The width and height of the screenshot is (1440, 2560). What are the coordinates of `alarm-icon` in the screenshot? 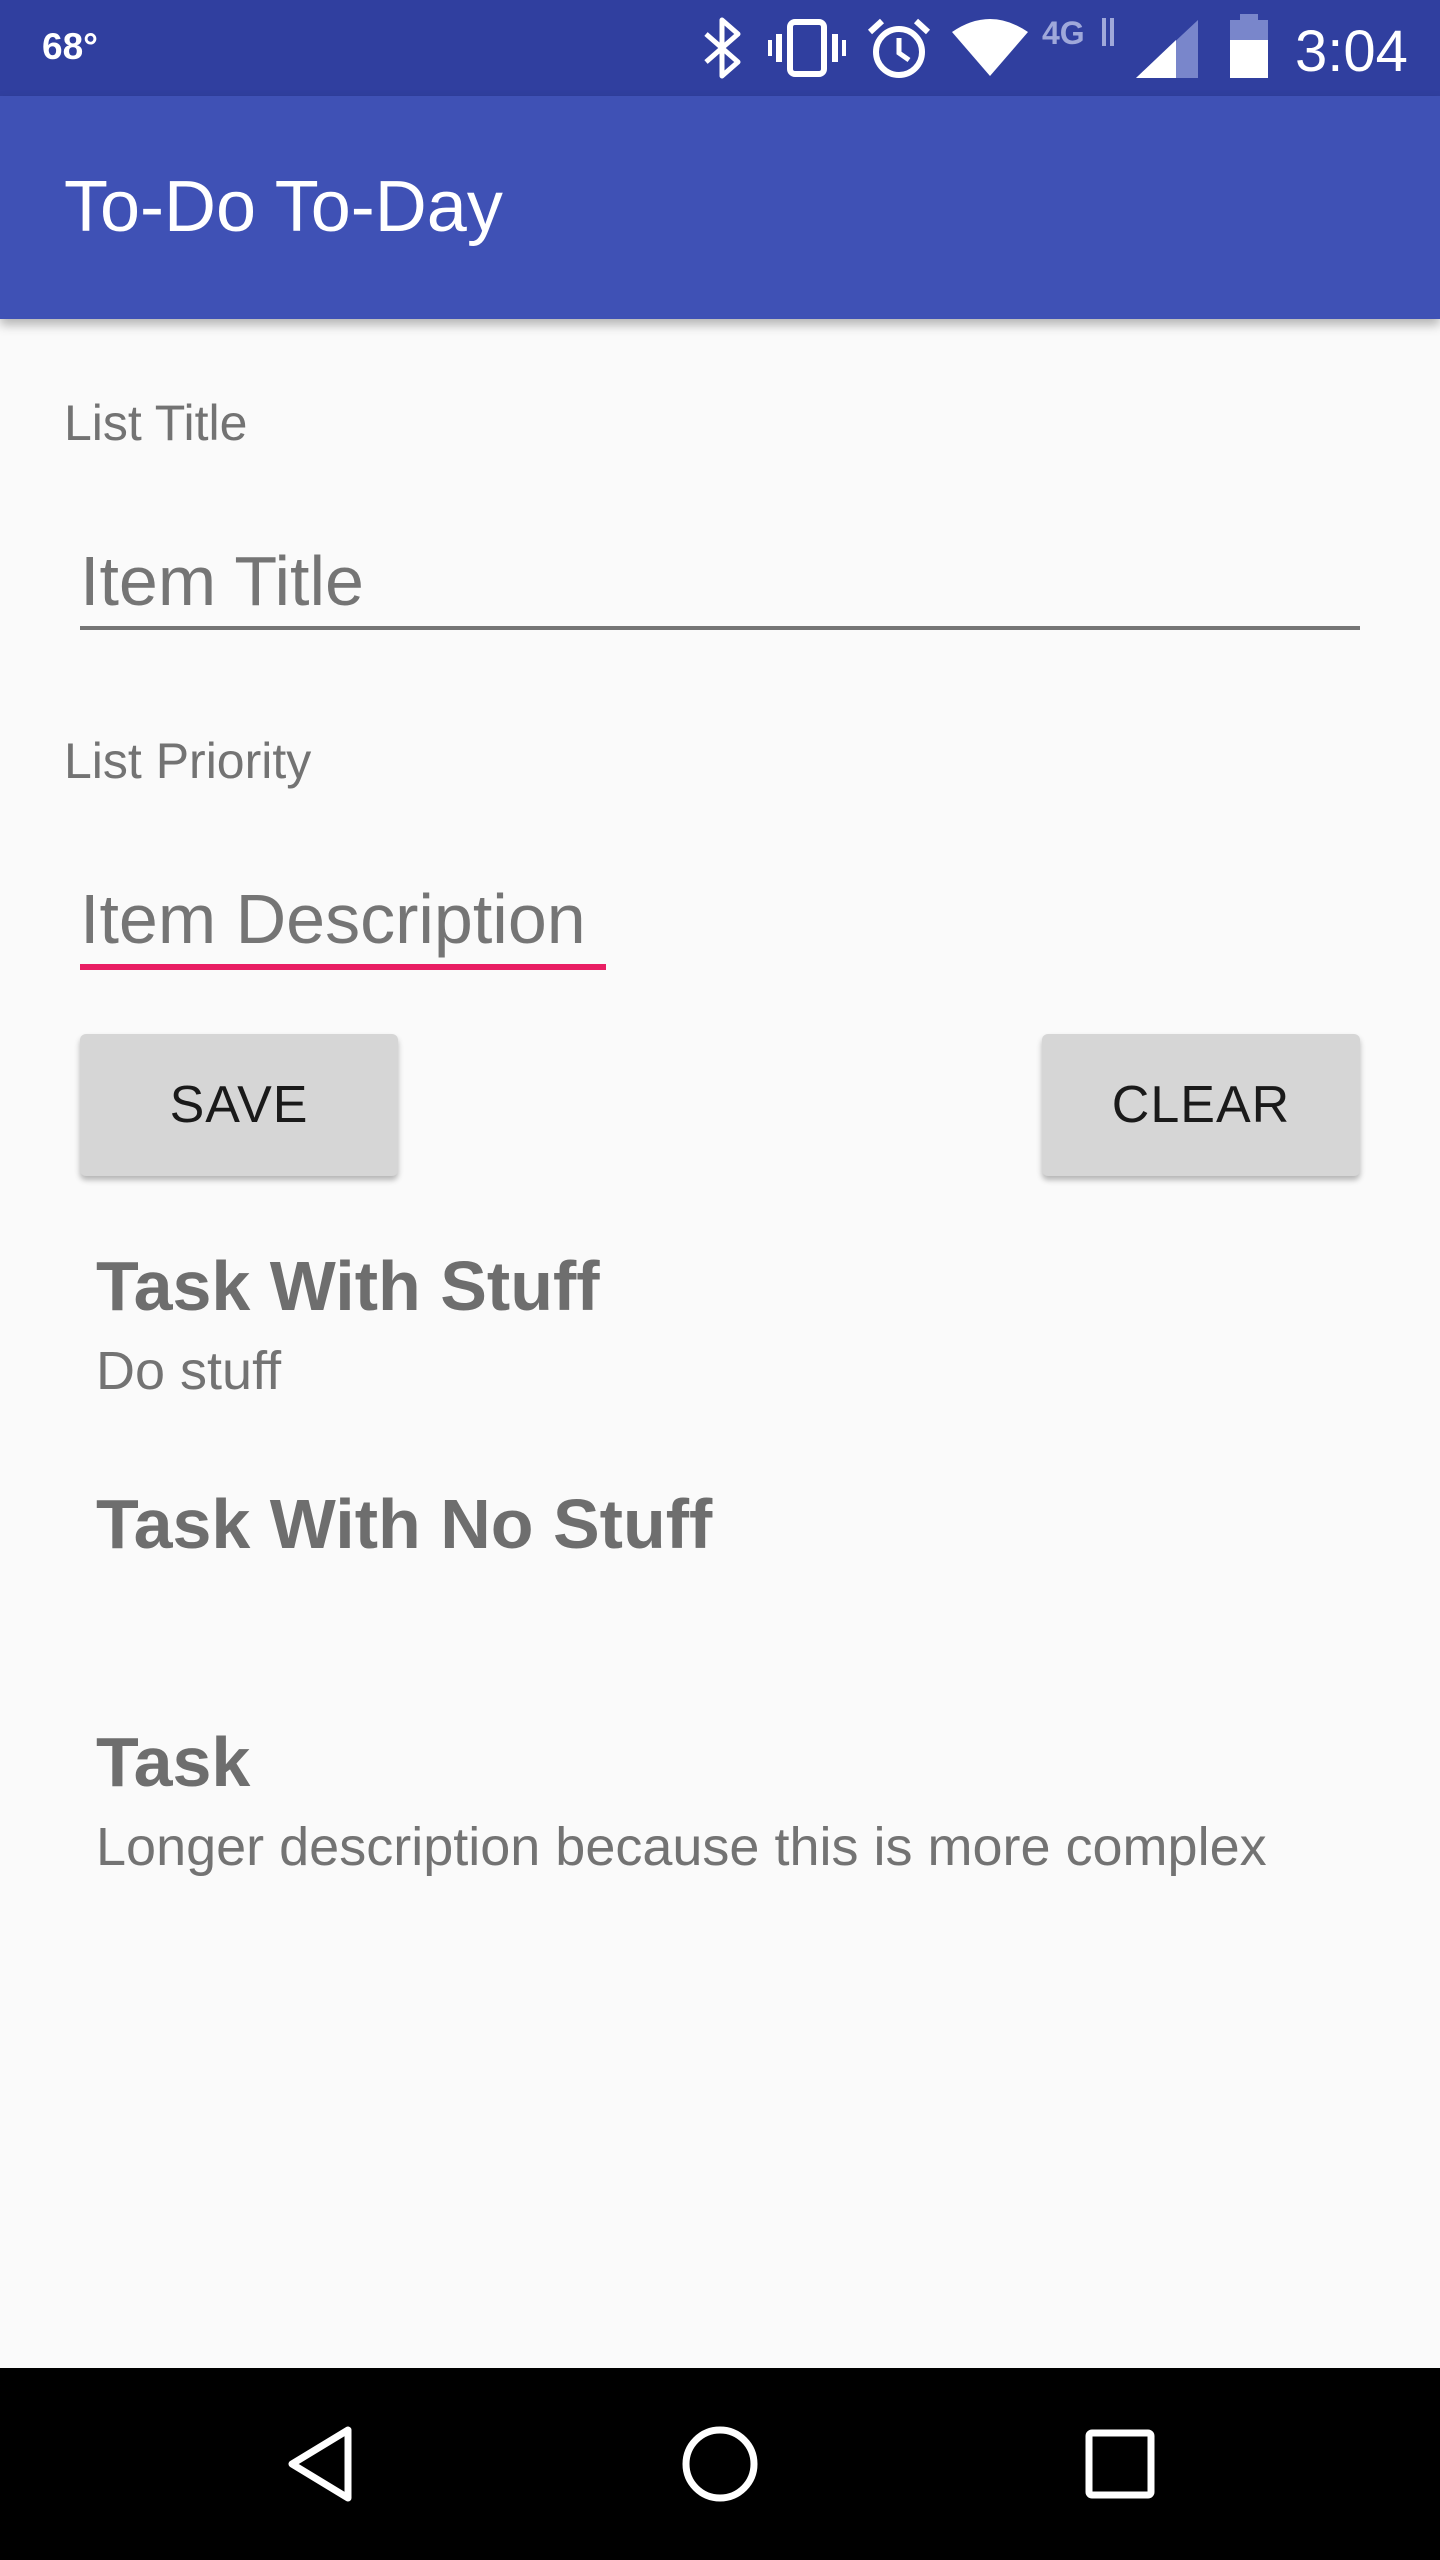 It's located at (899, 51).